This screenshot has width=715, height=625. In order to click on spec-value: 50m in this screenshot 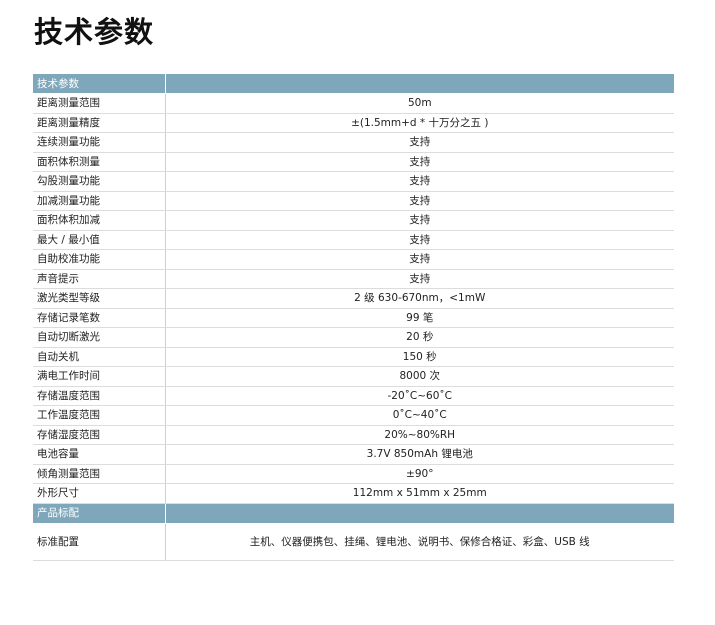, I will do `click(419, 103)`.